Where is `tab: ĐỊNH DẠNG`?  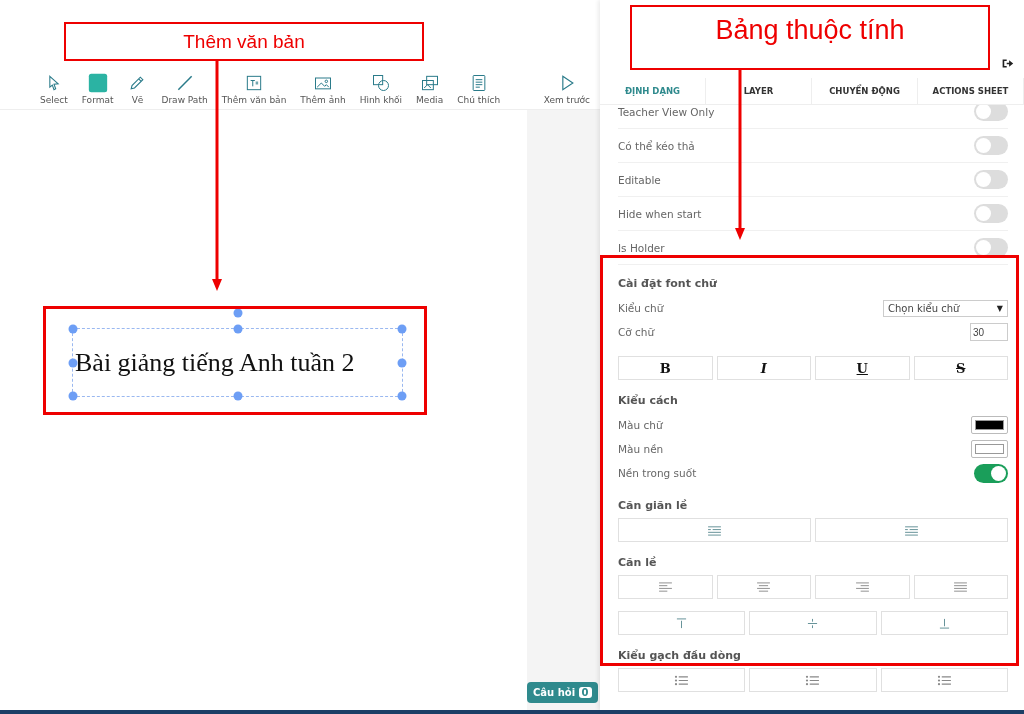
tab: ĐỊNH DẠNG is located at coordinates (653, 91).